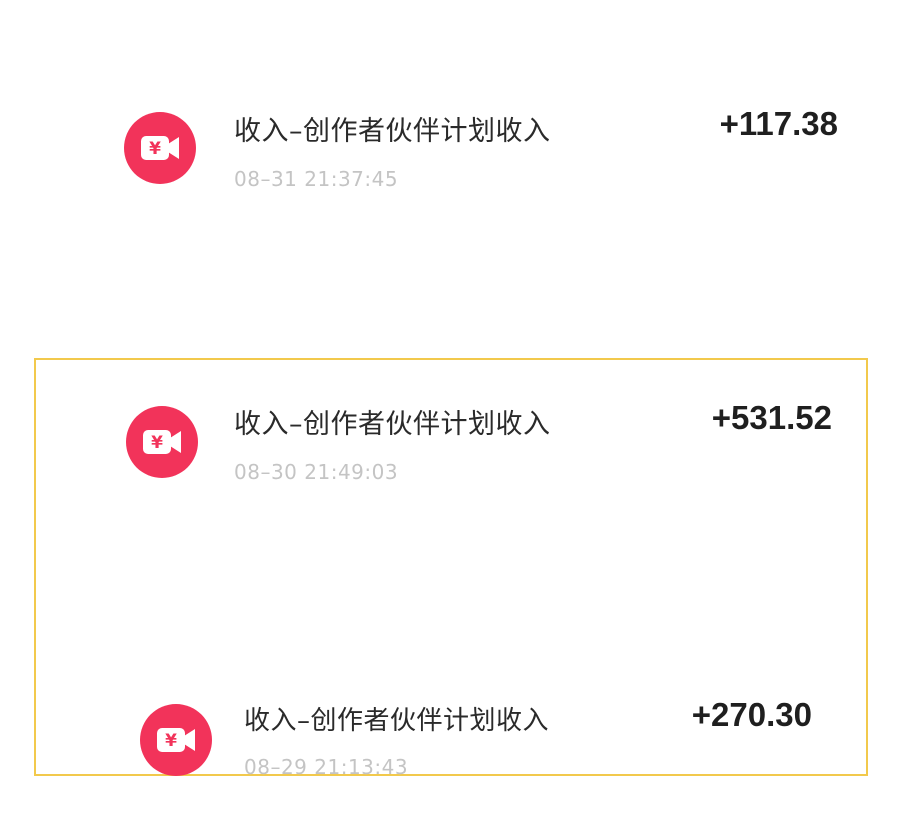 This screenshot has width=910, height=838. I want to click on transaction-row: ¥ 收入–创作者伙伴计划收入 08–29 21:13:43 +270.30, so click(455, 735).